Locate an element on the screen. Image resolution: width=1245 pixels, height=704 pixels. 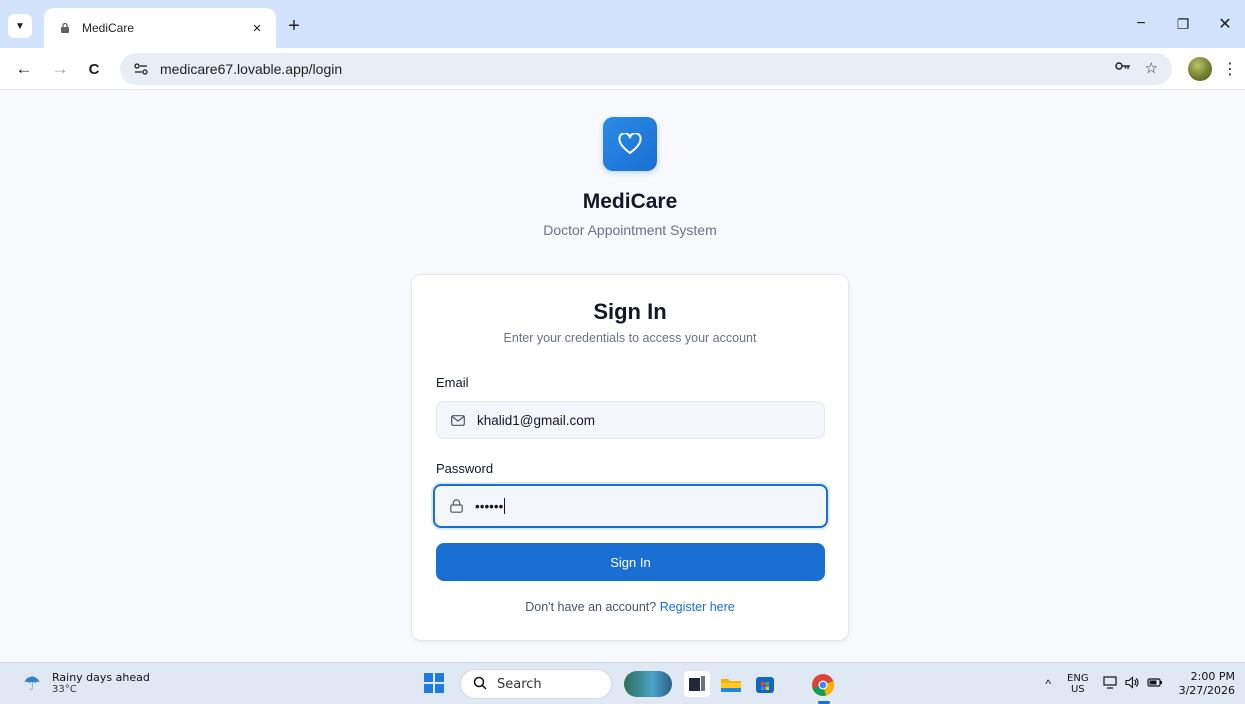
chrome-icon is located at coordinates (823, 684).